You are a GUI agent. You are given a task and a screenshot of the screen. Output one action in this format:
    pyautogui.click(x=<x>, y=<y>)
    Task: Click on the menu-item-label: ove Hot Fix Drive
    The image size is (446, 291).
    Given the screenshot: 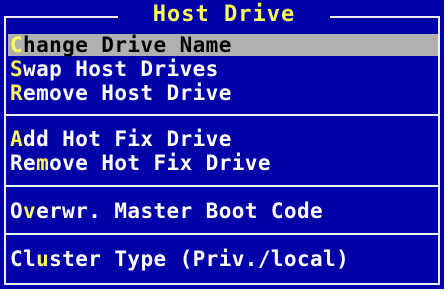 What is the action you would take?
    pyautogui.click(x=160, y=163)
    